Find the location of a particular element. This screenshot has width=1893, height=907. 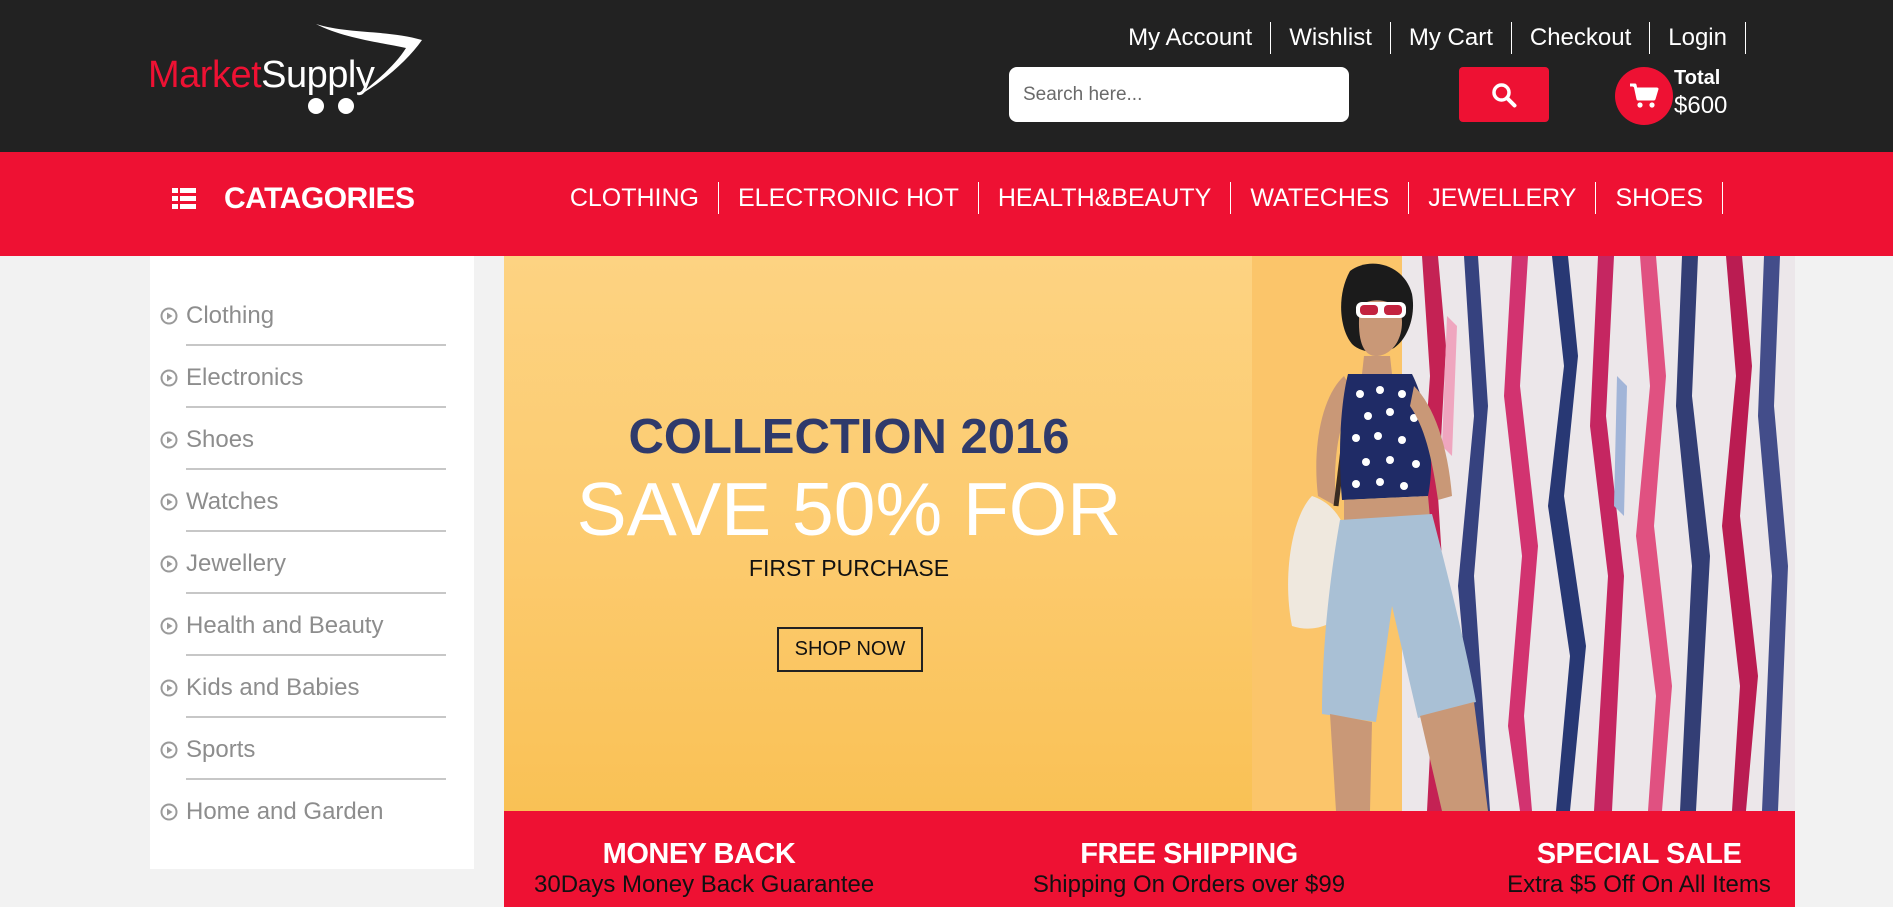

sidebar-item-label: Electronics is located at coordinates (245, 377).